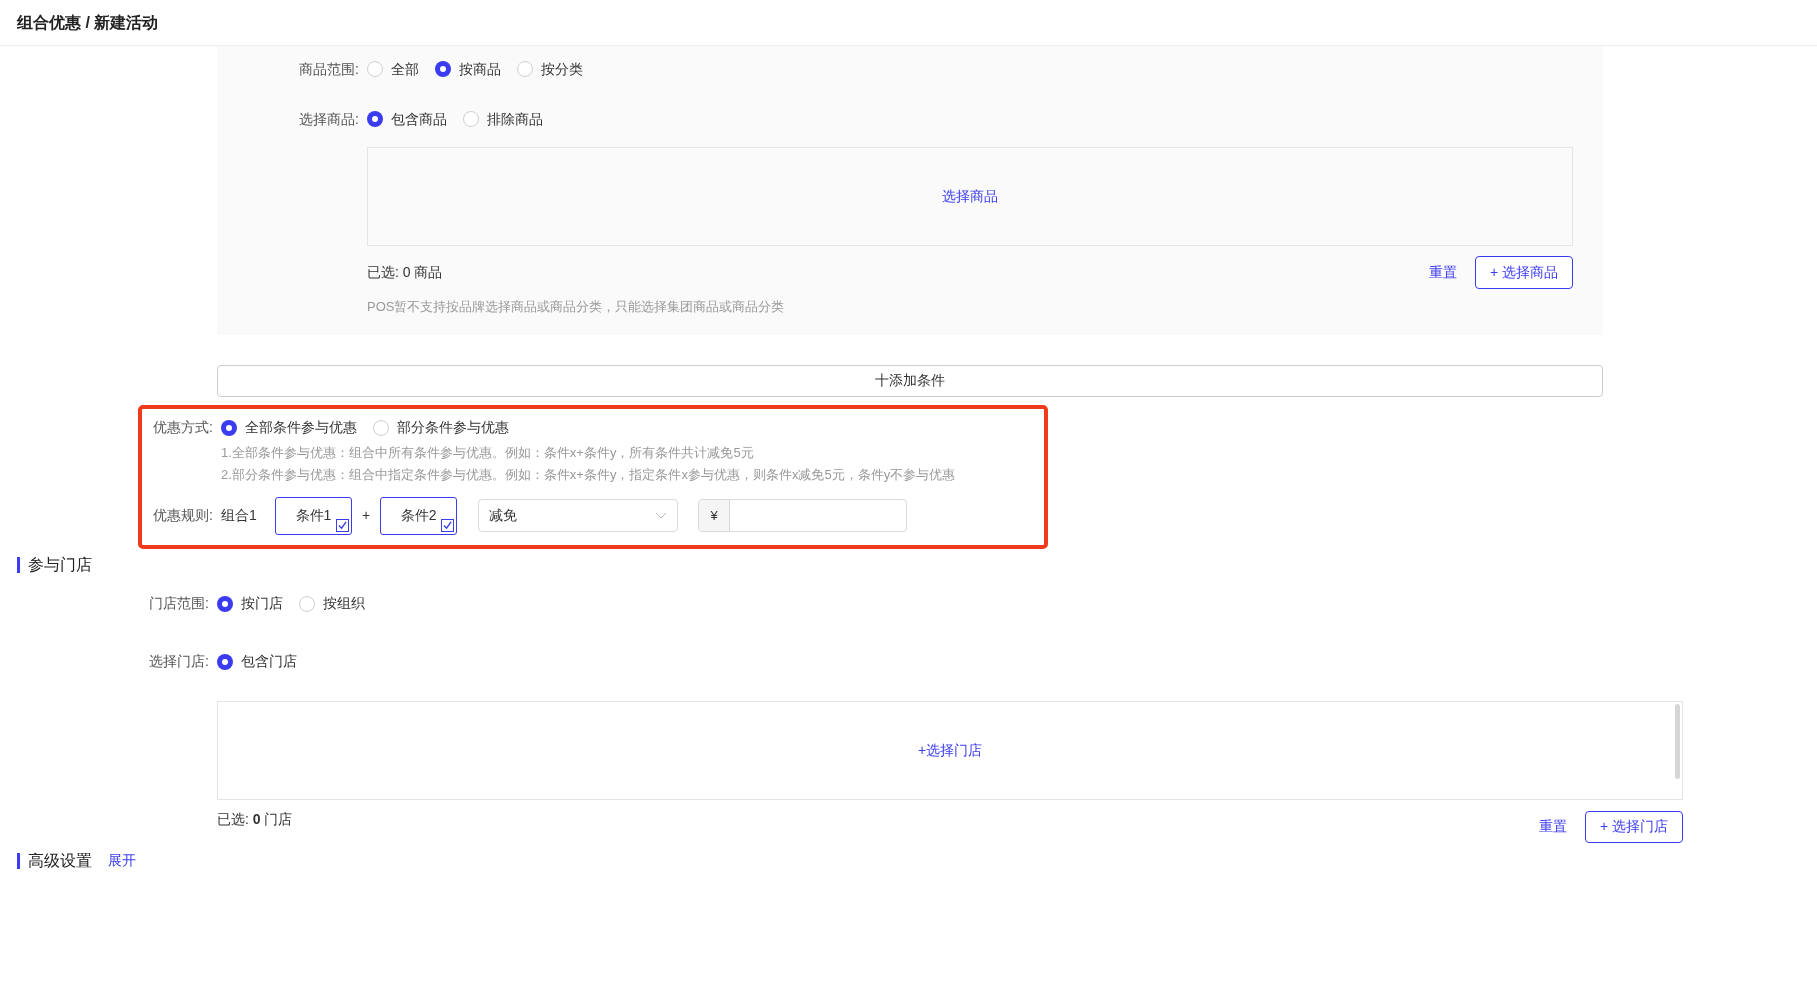 This screenshot has height=984, width=1817. Describe the element at coordinates (661, 515) in the screenshot. I see `chevron-down-icon` at that location.